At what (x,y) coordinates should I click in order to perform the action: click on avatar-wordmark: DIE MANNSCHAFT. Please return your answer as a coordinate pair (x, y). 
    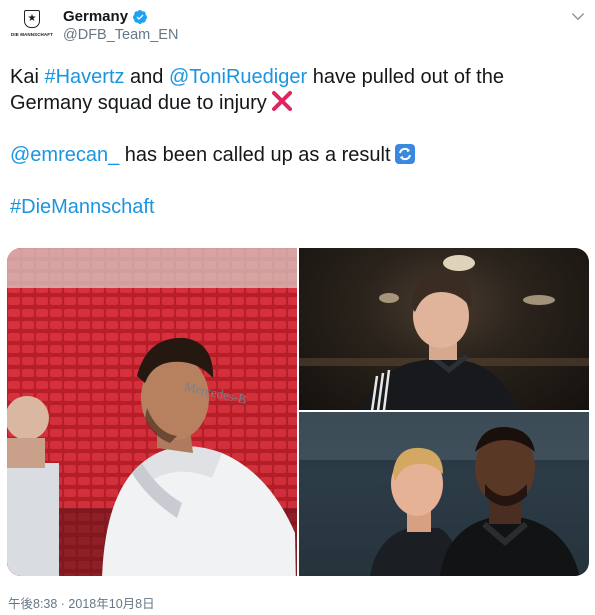
    Looking at the image, I should click on (32, 34).